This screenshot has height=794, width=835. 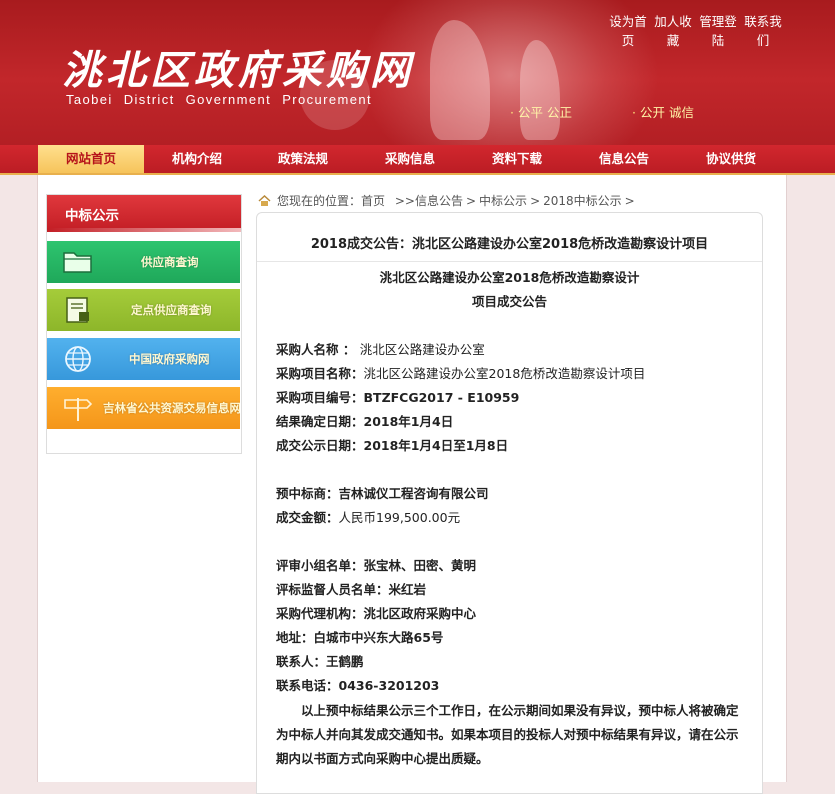 What do you see at coordinates (509, 301) in the screenshot?
I see `article-subtitle-2: 项目成交公告` at bounding box center [509, 301].